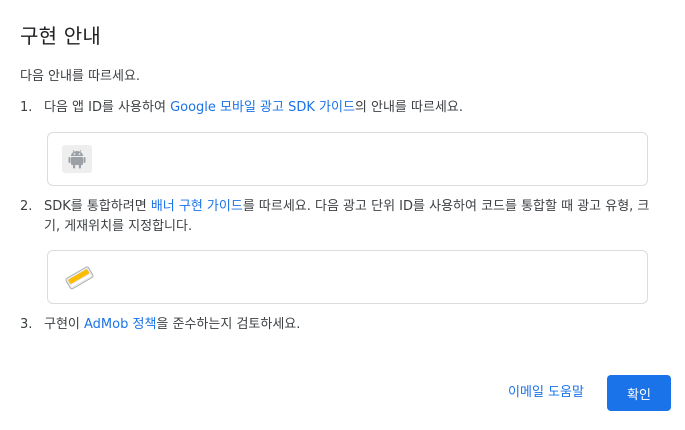 This screenshot has height=430, width=685. I want to click on step-number: 2., so click(26, 206).